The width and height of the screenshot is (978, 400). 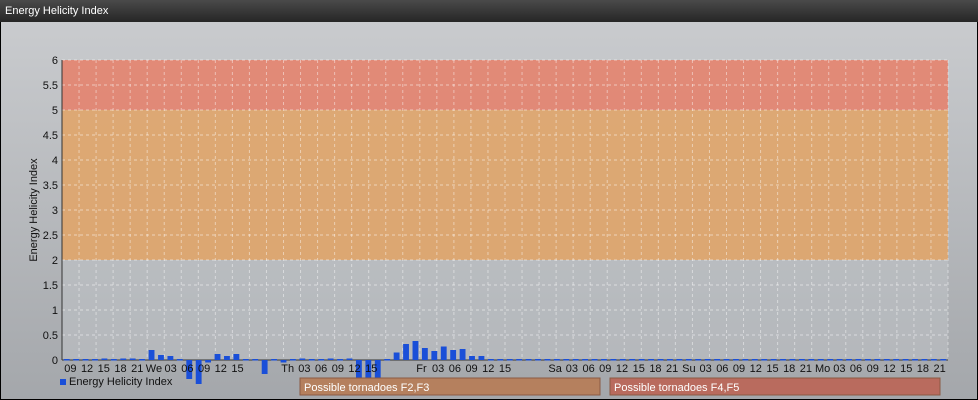 I want to click on x-tick-label: Su, so click(x=688, y=369).